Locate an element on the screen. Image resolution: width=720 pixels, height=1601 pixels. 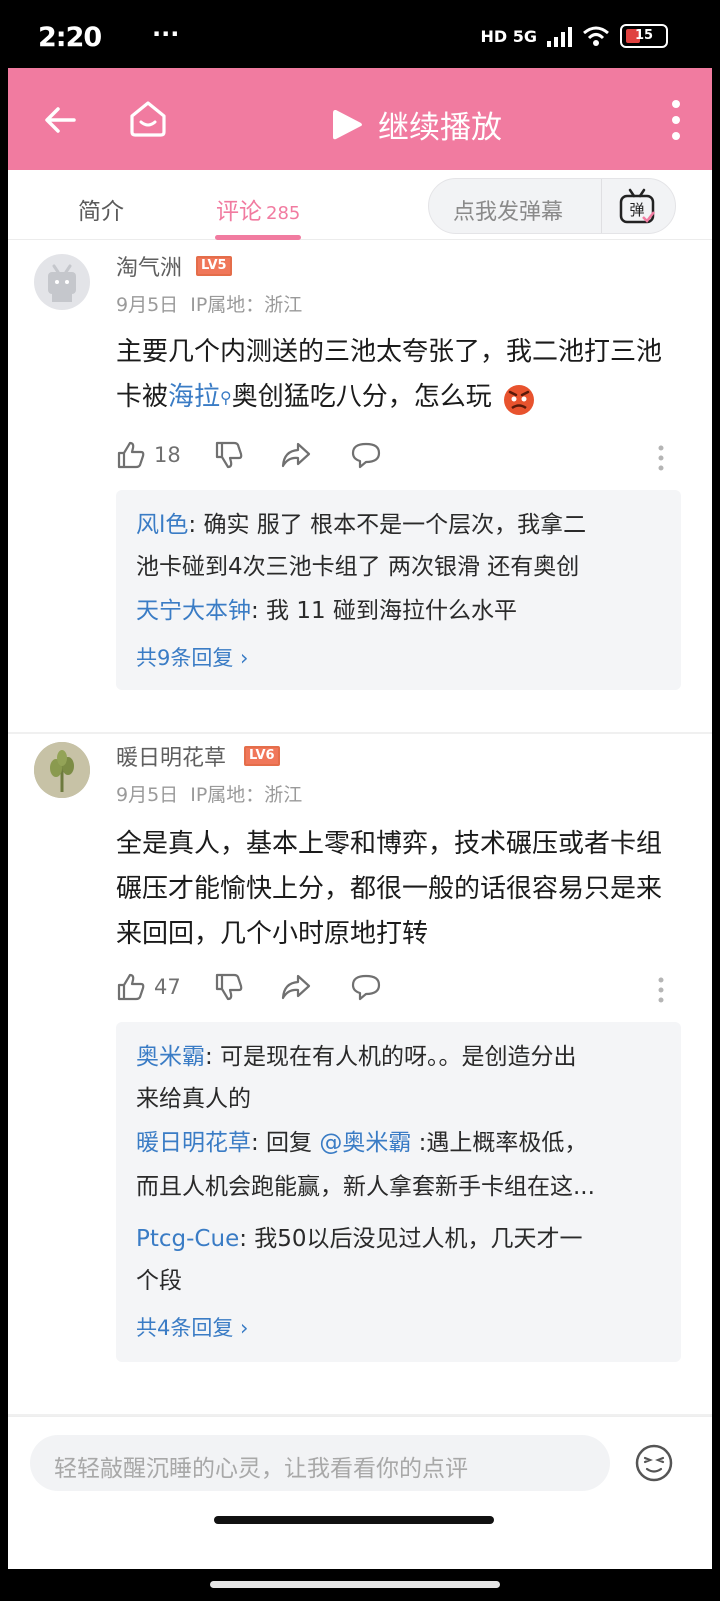
reply-line: 暖日明花草: 回复 @奥米霸 :遇上概率极低， is located at coordinates (401, 1143).